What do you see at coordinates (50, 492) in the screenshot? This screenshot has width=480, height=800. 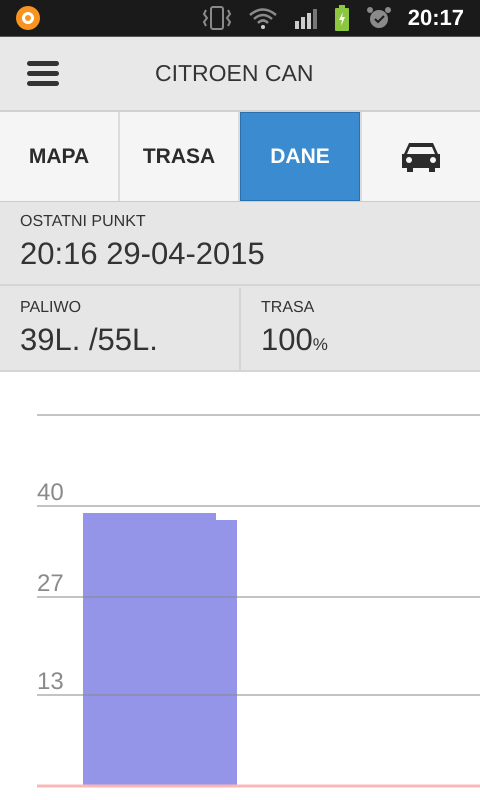 I see `y-tick-label: 40` at bounding box center [50, 492].